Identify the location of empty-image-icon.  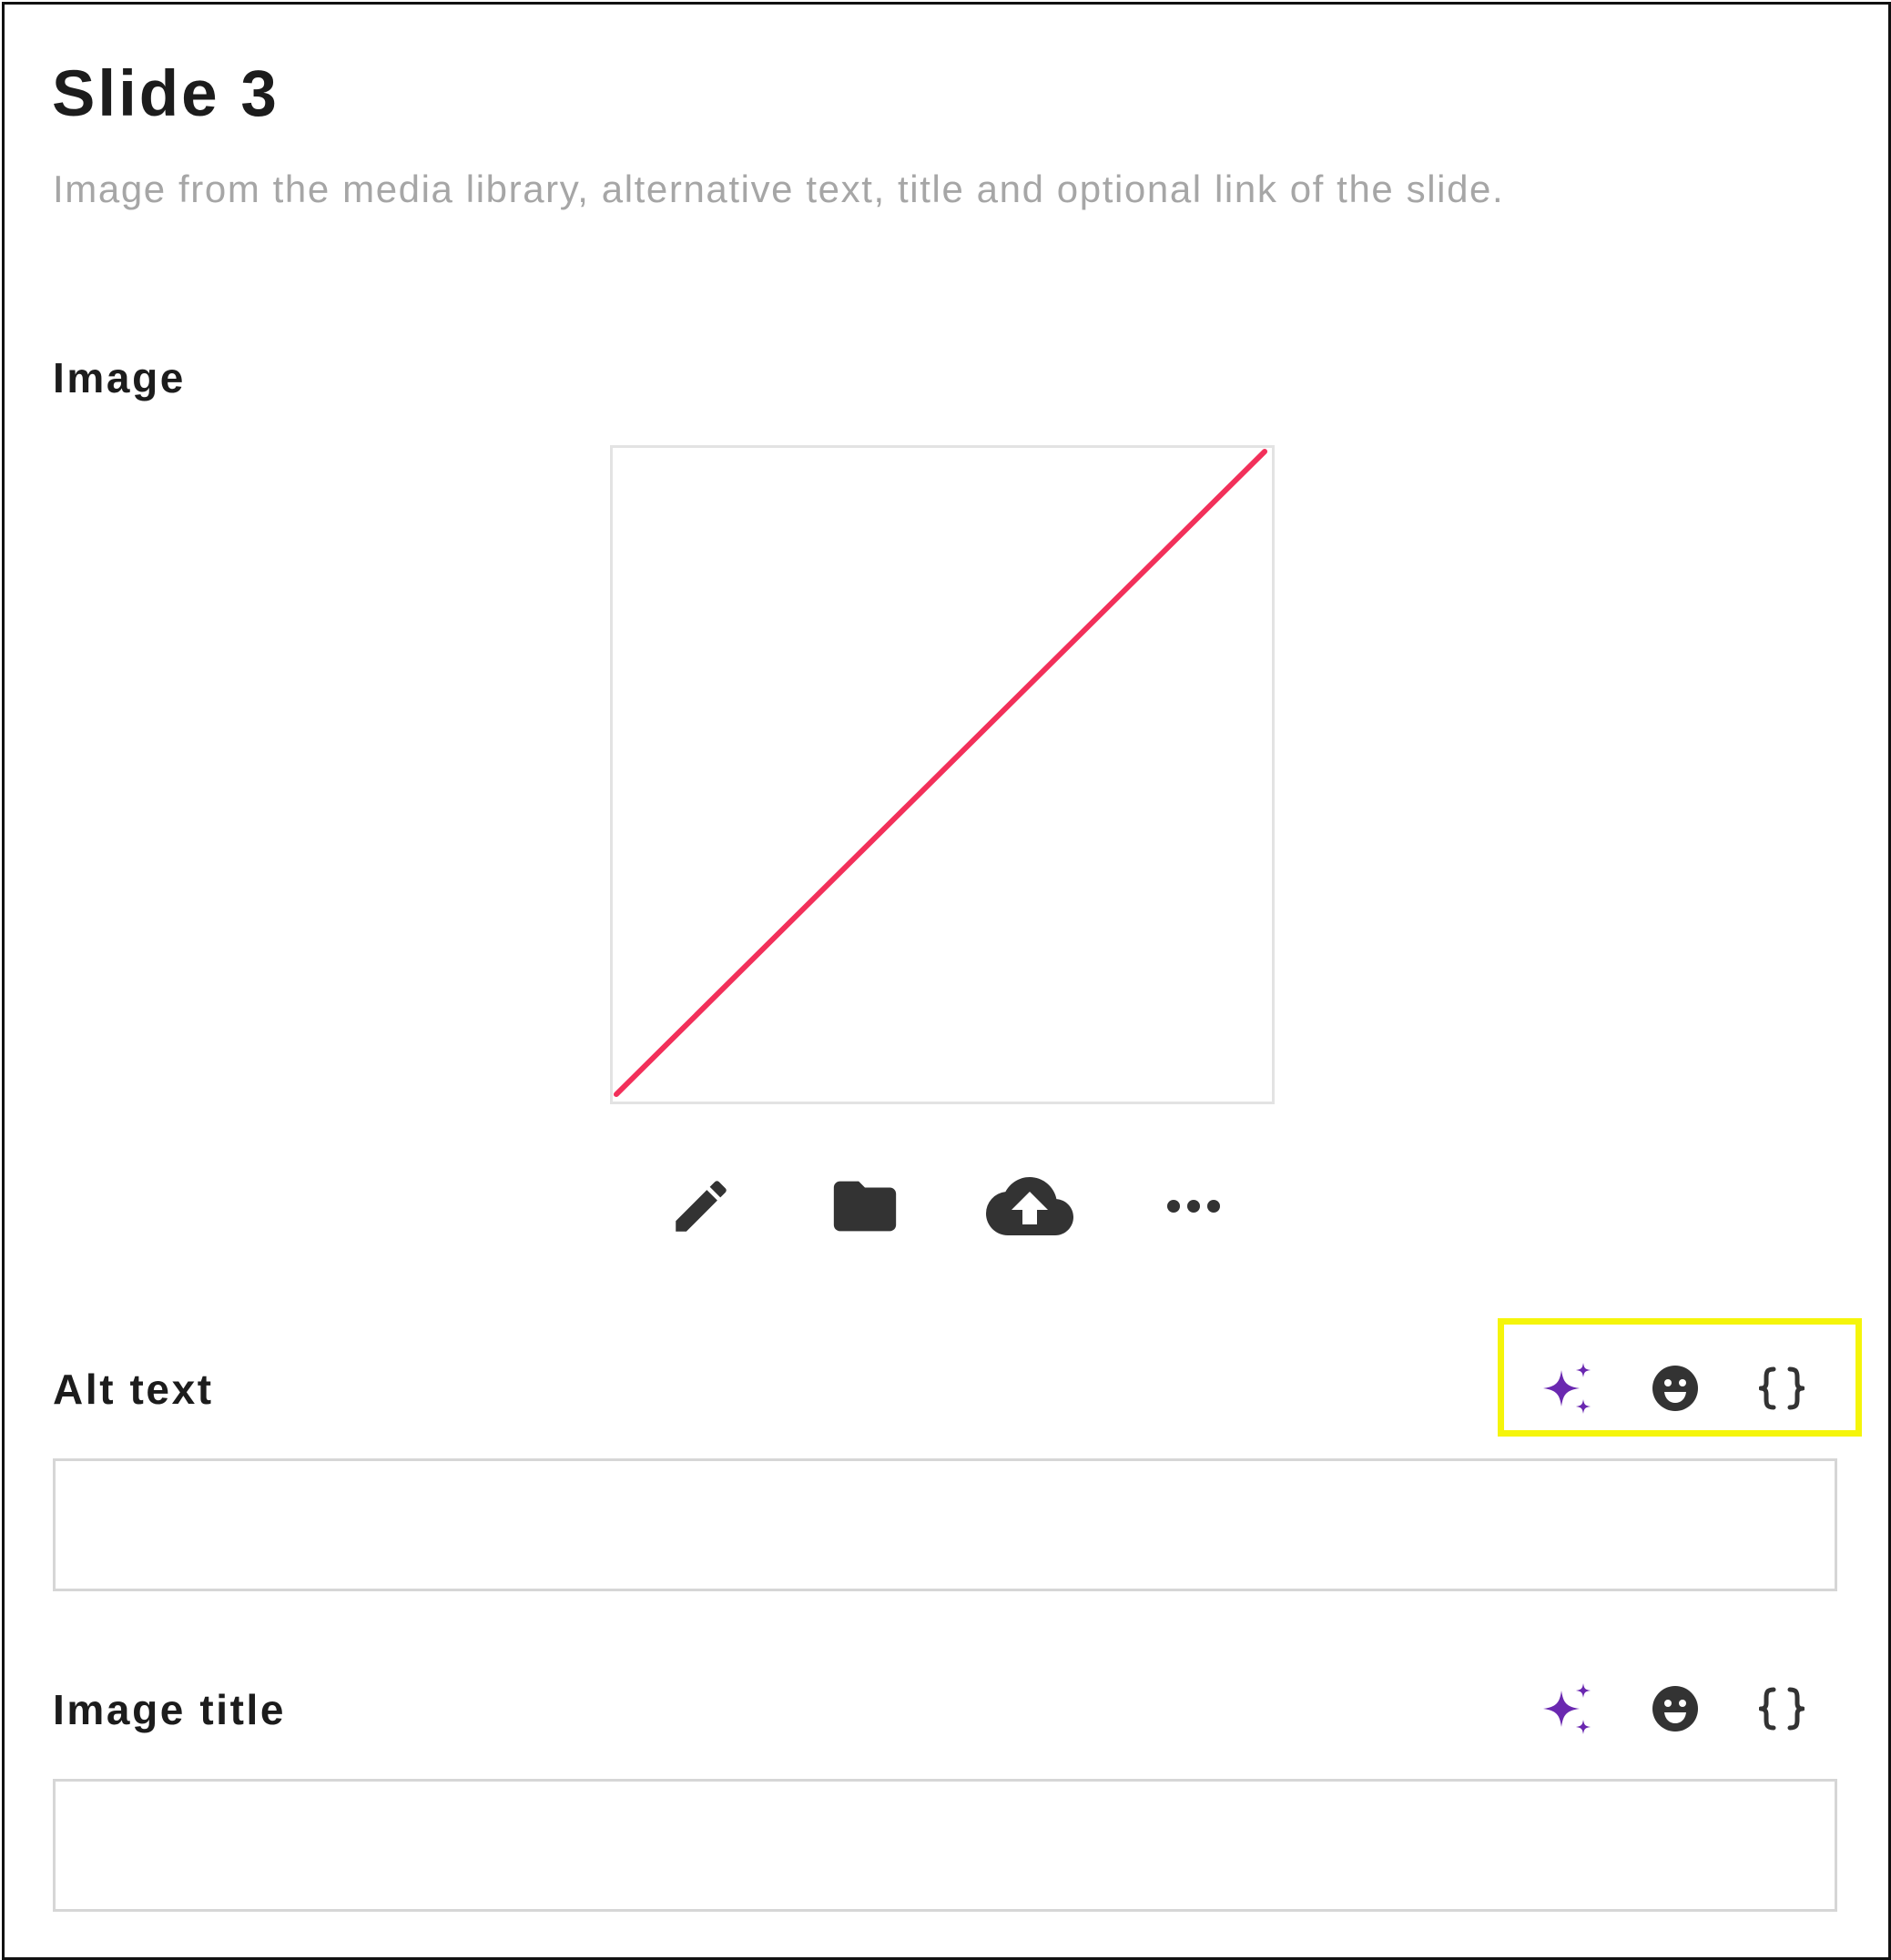
(941, 773).